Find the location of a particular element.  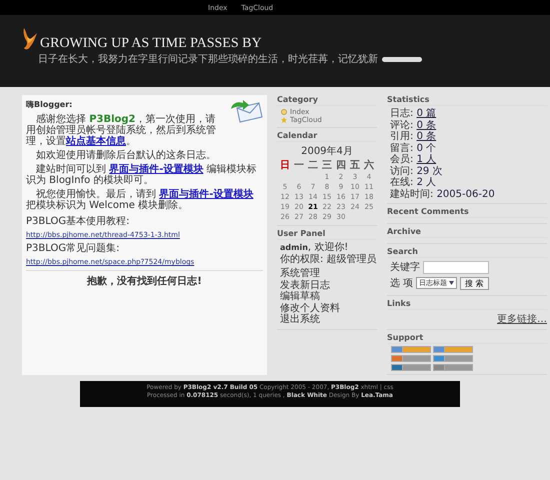

stat-label: 会员: is located at coordinates (402, 159).